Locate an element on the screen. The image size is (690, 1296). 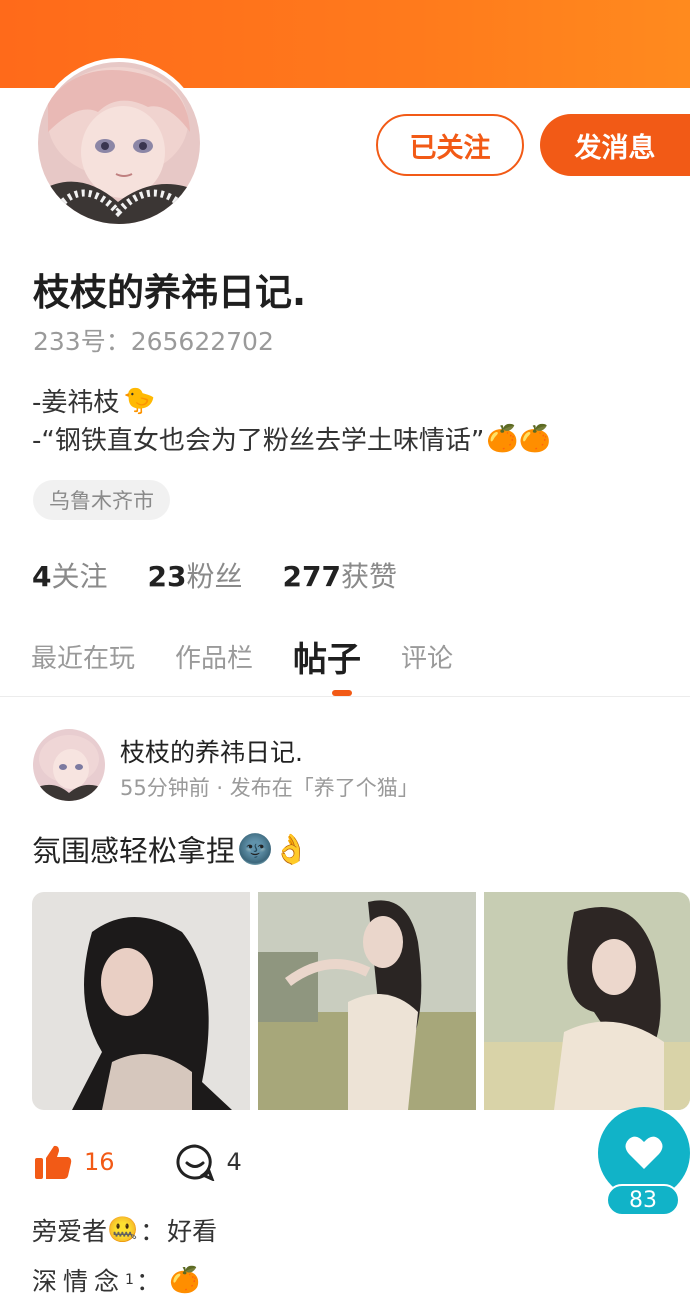
profile-tabs: 最近在玩 作品栏 帖子 评论 is located at coordinates (242, 656).